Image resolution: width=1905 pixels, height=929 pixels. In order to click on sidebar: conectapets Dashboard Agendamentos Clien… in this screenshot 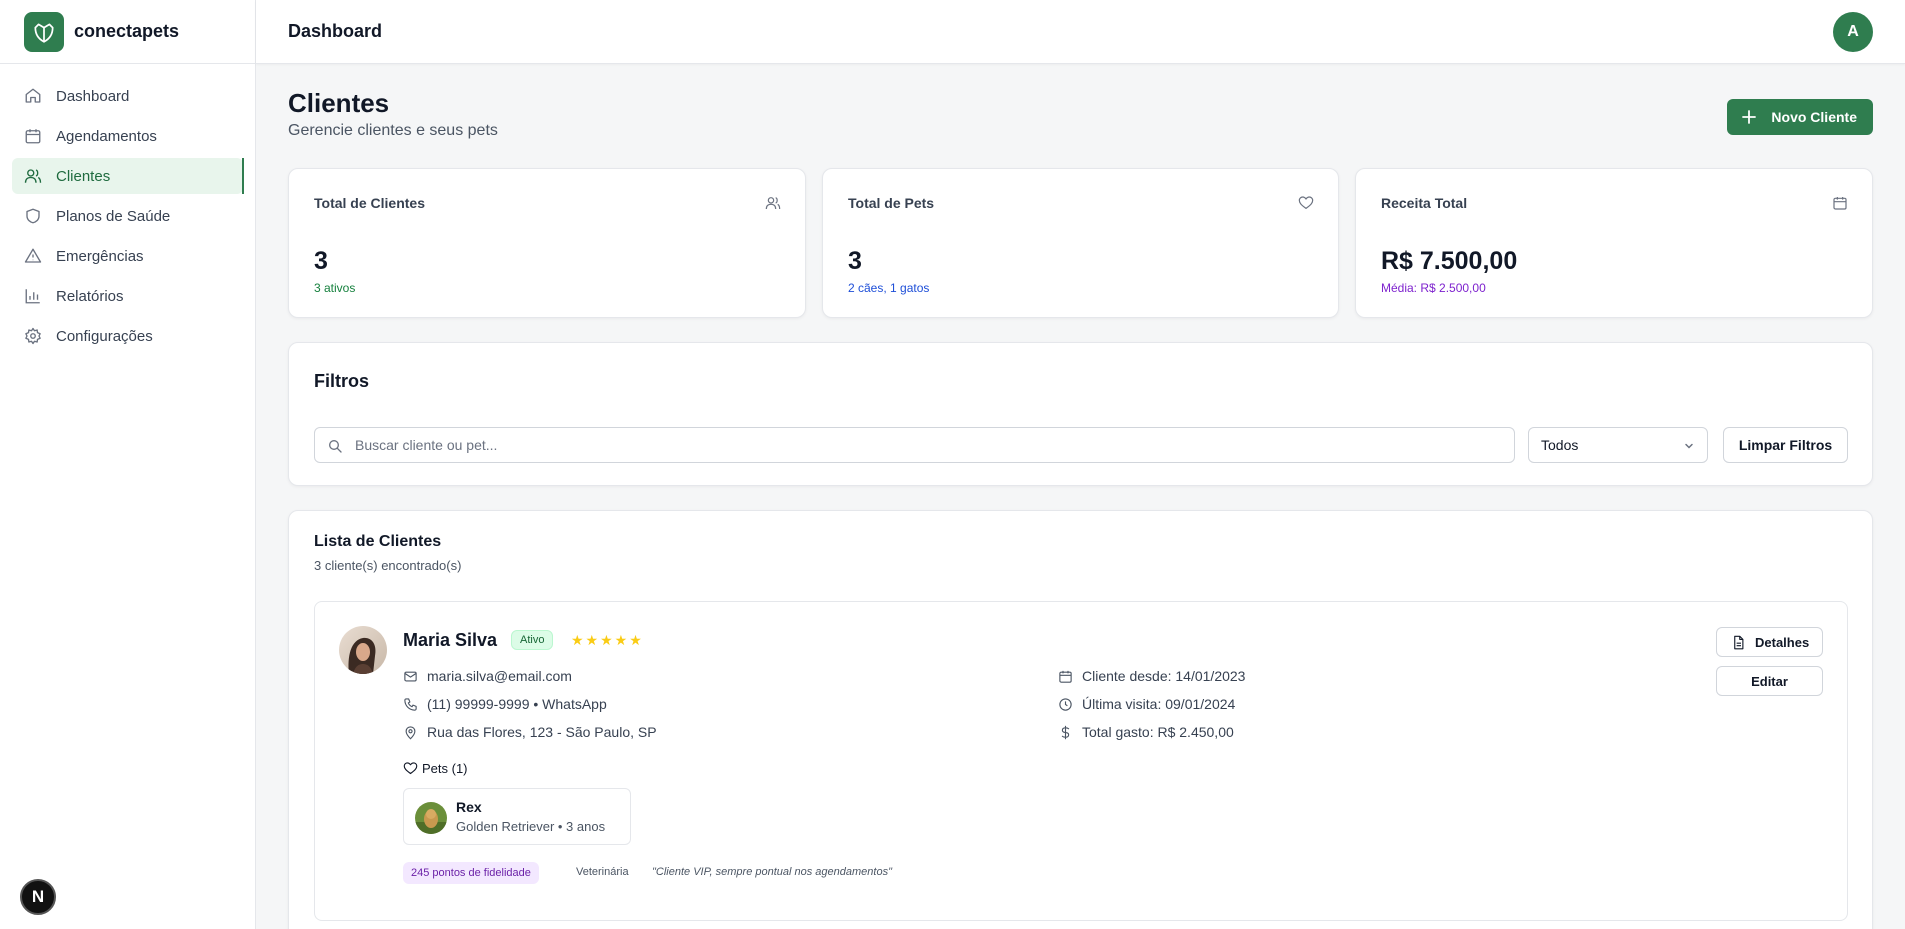, I will do `click(128, 464)`.